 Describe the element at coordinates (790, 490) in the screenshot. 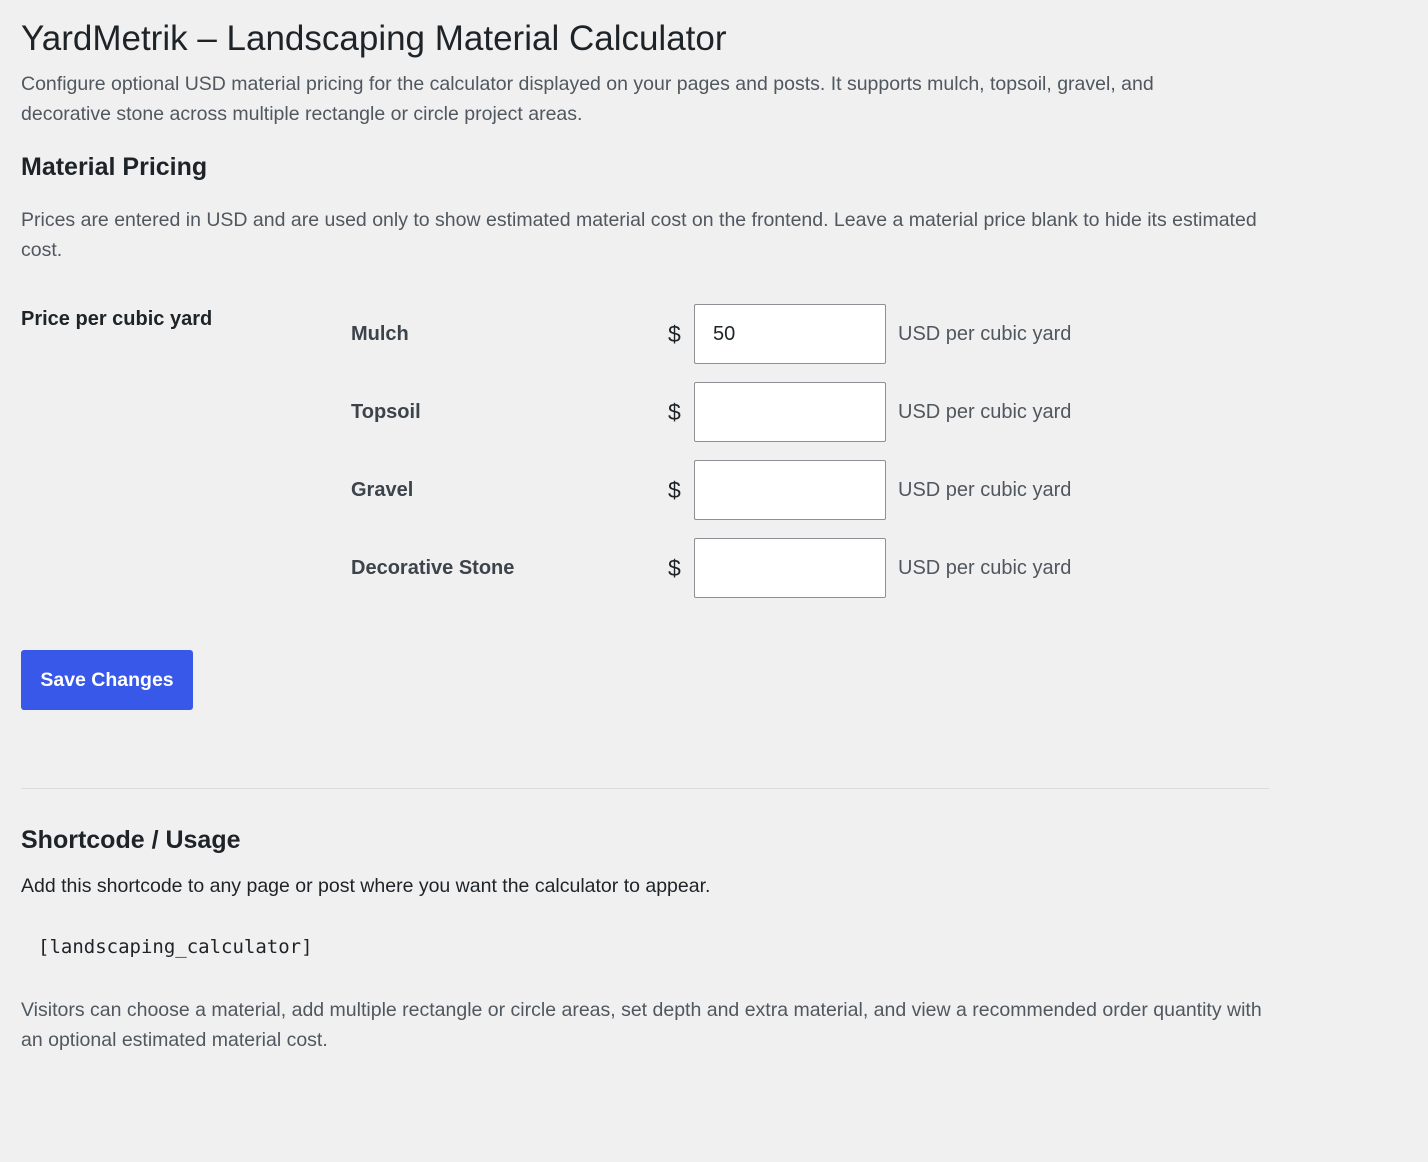

I see `gravel-price-input` at that location.